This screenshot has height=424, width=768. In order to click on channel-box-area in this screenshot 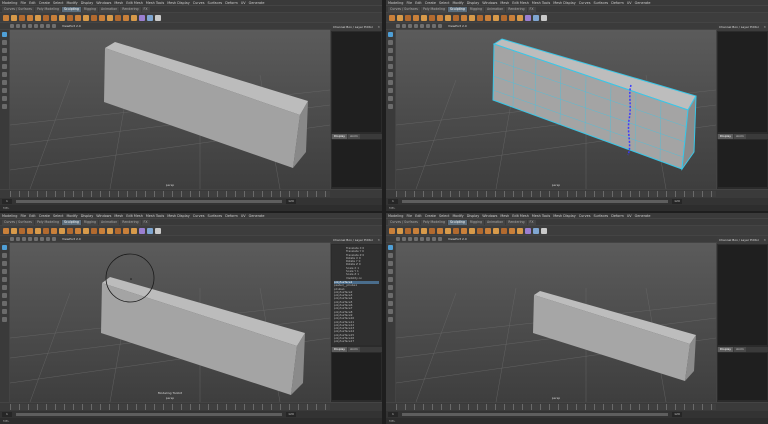, I will do `click(742, 295)`.